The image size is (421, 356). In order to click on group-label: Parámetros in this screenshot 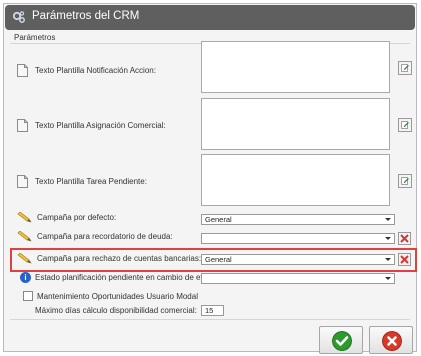, I will do `click(35, 37)`.